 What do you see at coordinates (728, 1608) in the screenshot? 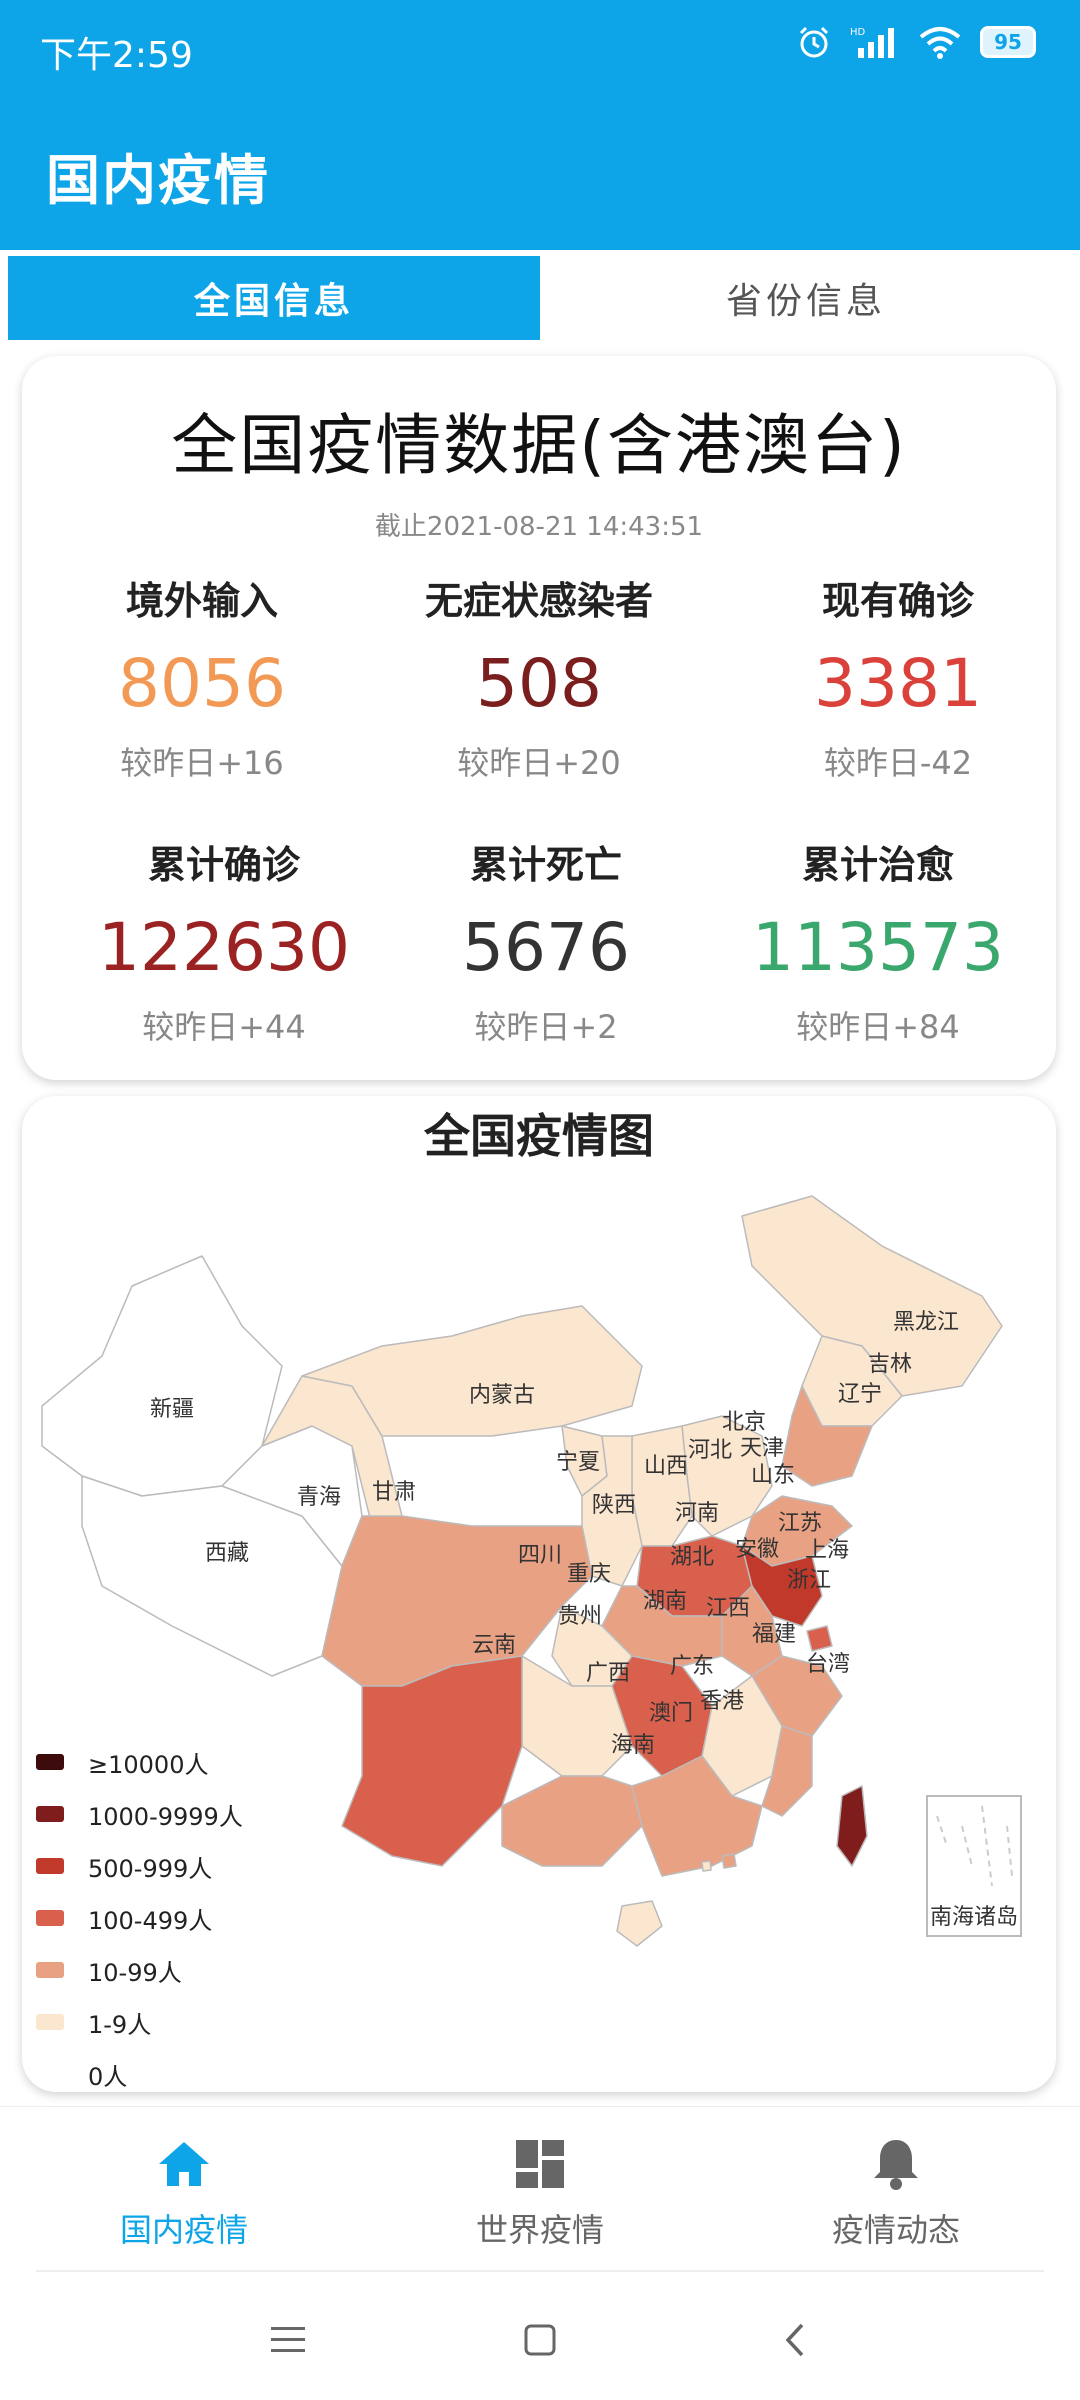
I see `label-jiangxi: 江西` at bounding box center [728, 1608].